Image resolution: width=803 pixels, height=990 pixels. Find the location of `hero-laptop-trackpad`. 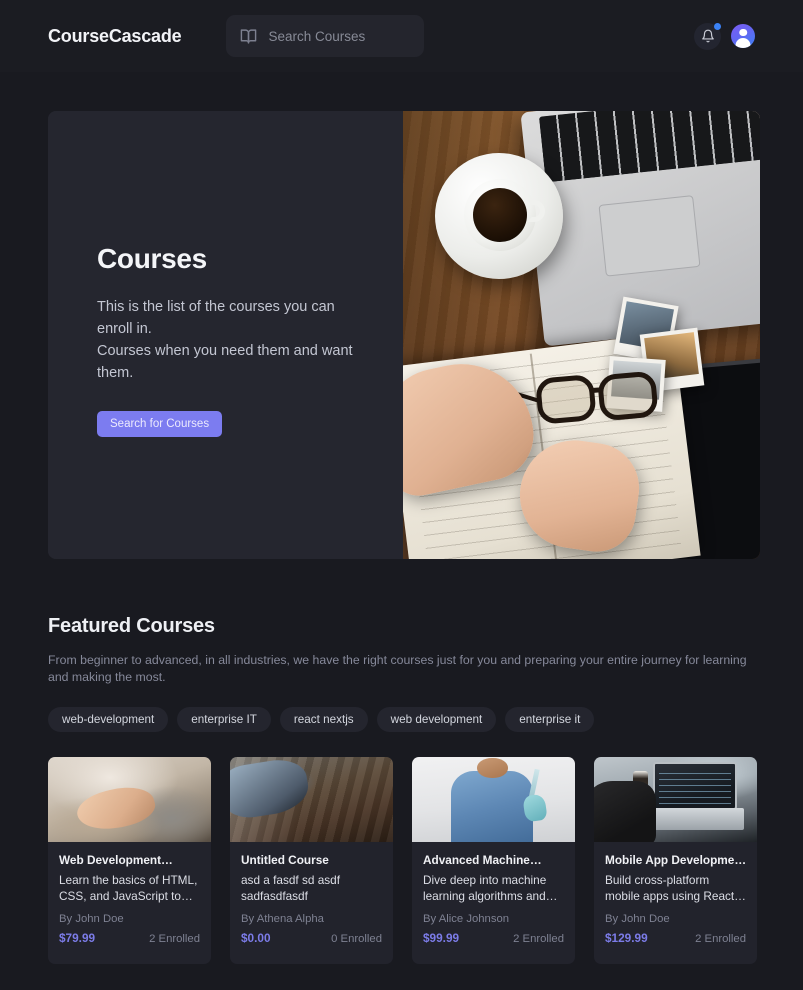

hero-laptop-trackpad is located at coordinates (649, 236).